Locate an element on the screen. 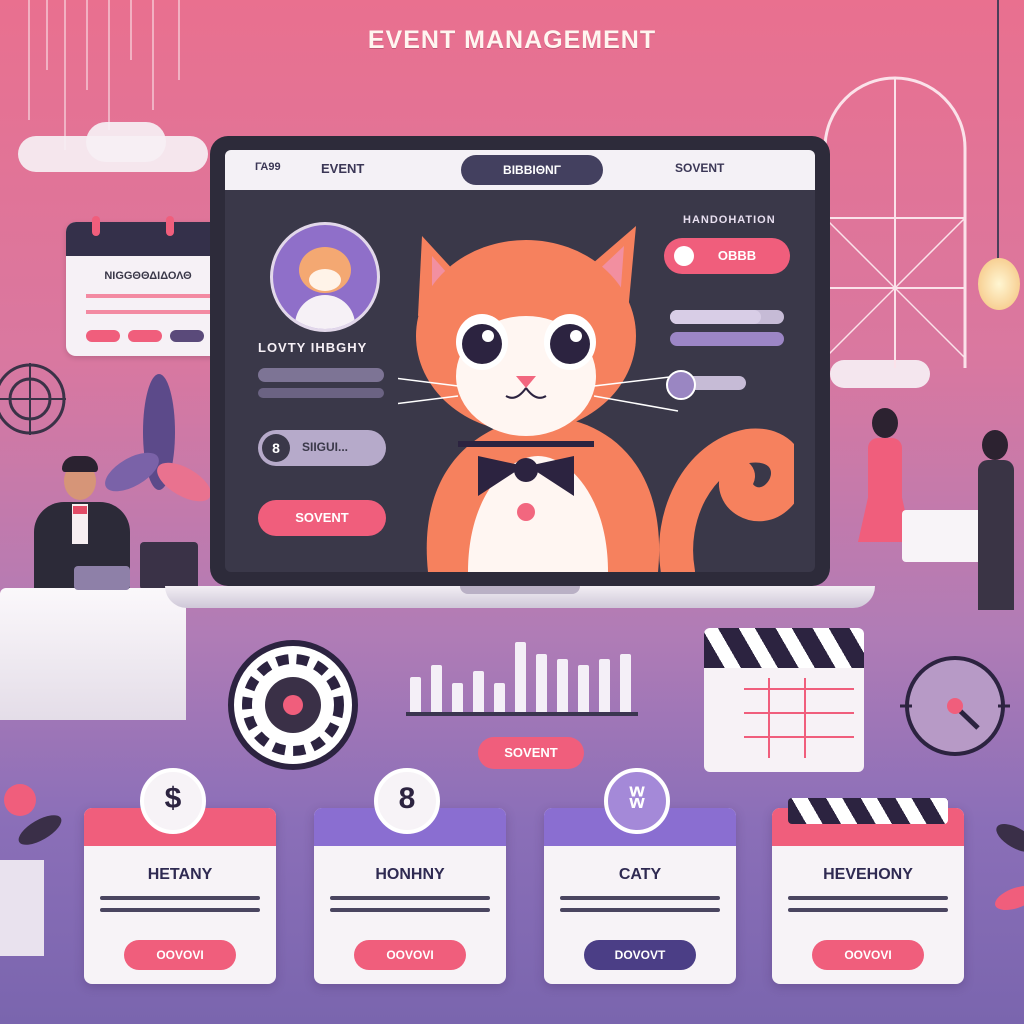  cloud-decoration is located at coordinates (126, 142).